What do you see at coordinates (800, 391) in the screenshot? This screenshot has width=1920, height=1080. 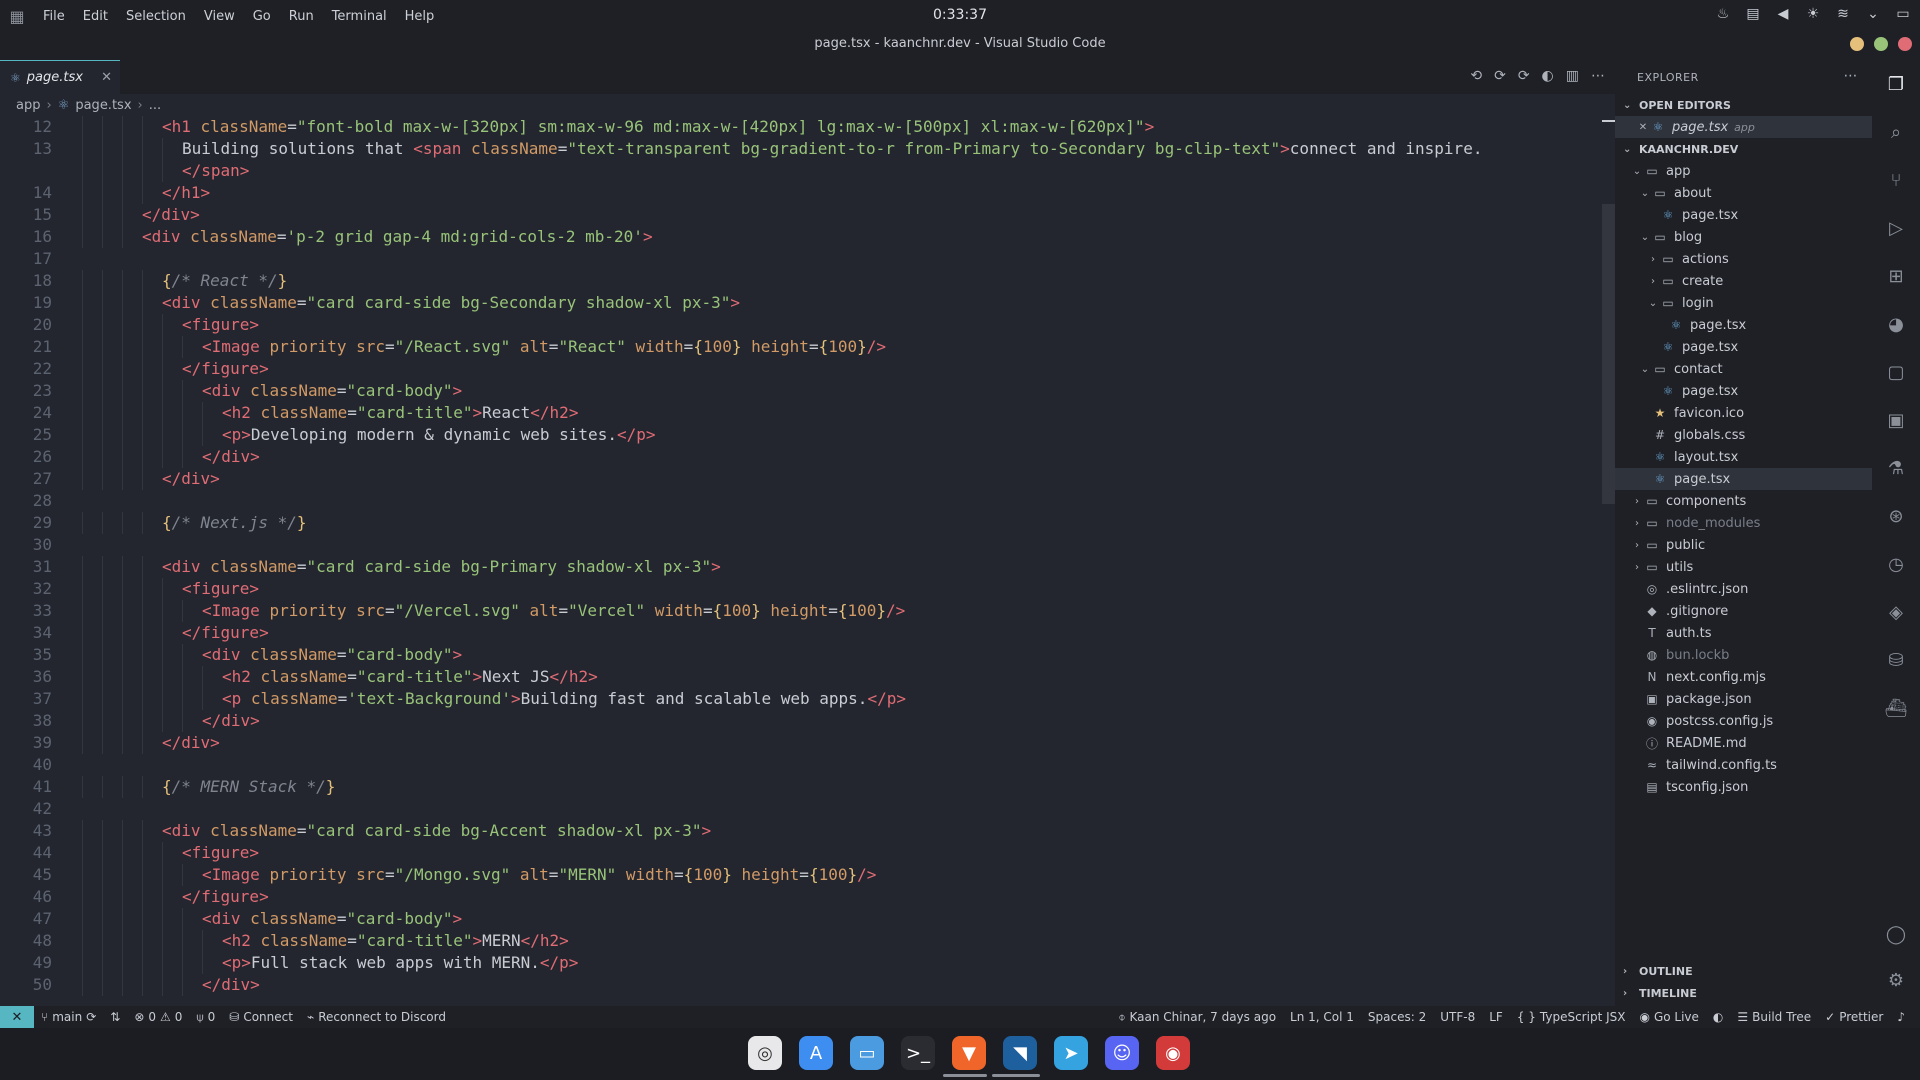 I see `code-line: 23 <div className="card-body">` at bounding box center [800, 391].